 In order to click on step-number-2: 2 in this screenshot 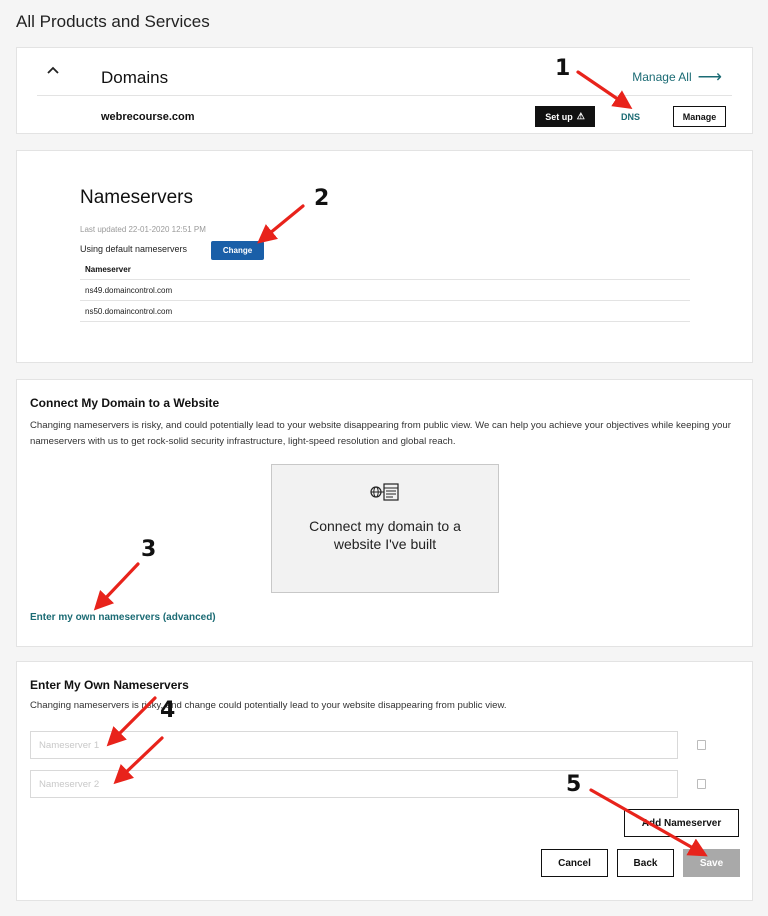, I will do `click(322, 198)`.